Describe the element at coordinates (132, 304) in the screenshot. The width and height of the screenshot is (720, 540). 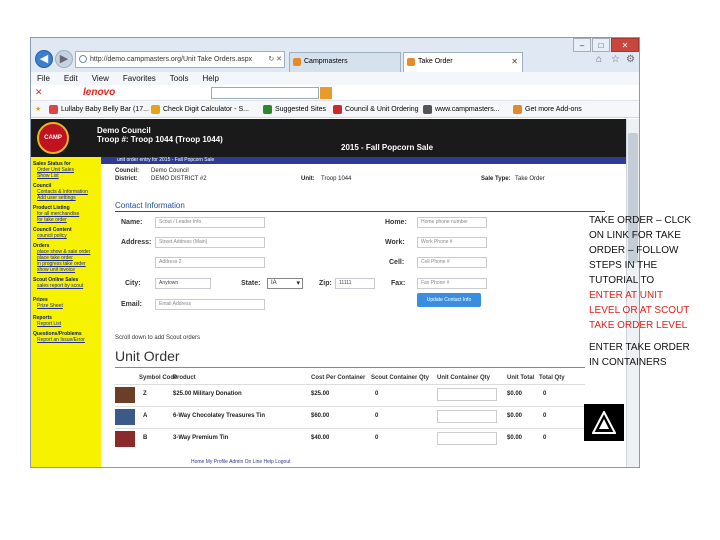
I see `email-label: Email:` at that location.